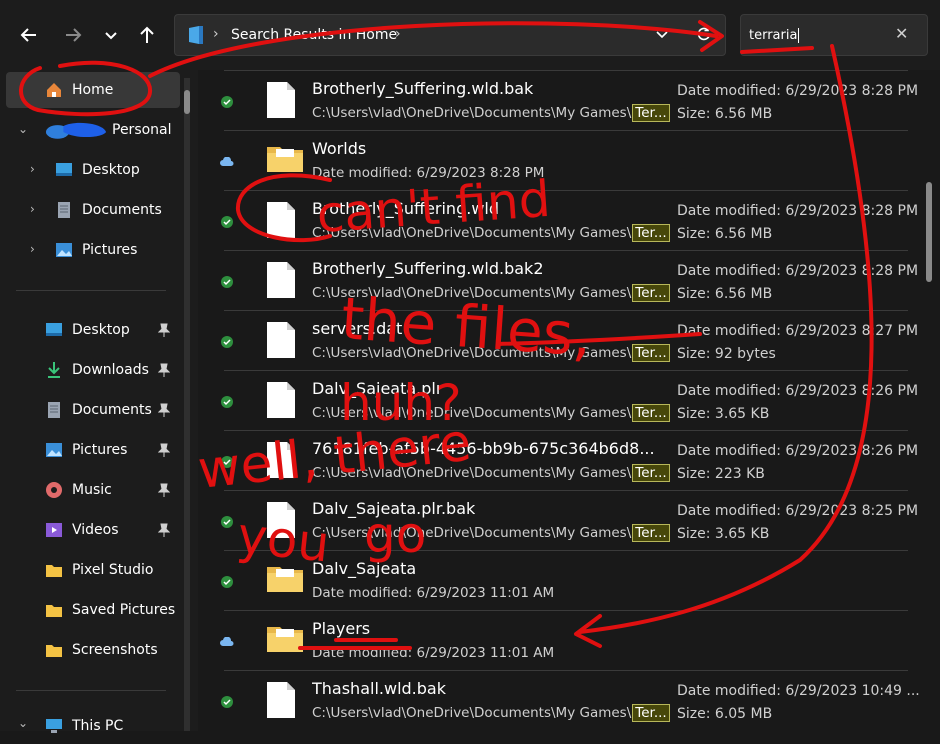 The image size is (940, 744). I want to click on quick-access-music: Music, so click(78, 490).